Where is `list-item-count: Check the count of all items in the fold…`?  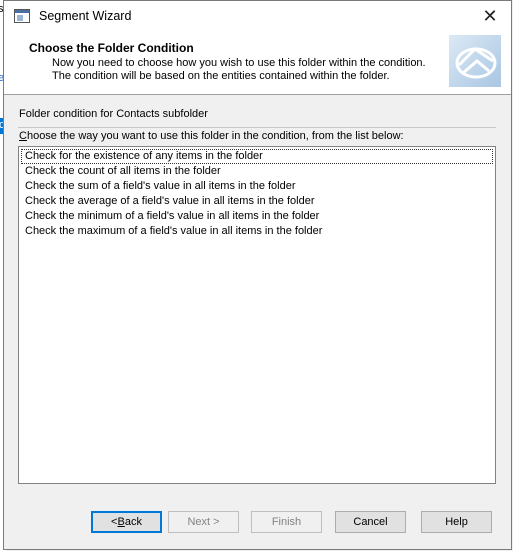 list-item-count: Check the count of all items in the fold… is located at coordinates (257, 171).